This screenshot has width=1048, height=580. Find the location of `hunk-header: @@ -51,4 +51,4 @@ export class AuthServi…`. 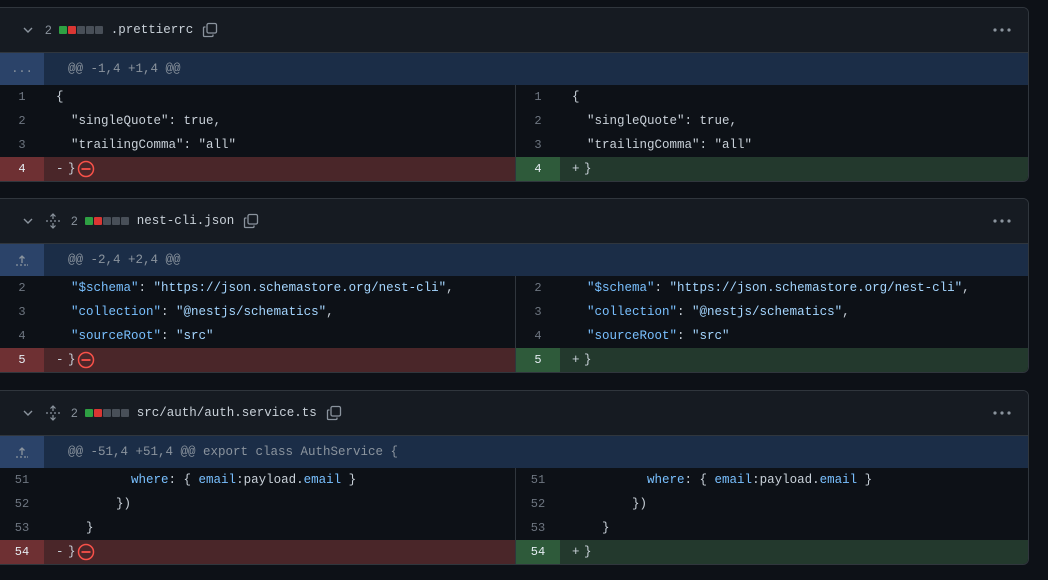

hunk-header: @@ -51,4 +51,4 @@ export class AuthServi… is located at coordinates (514, 452).